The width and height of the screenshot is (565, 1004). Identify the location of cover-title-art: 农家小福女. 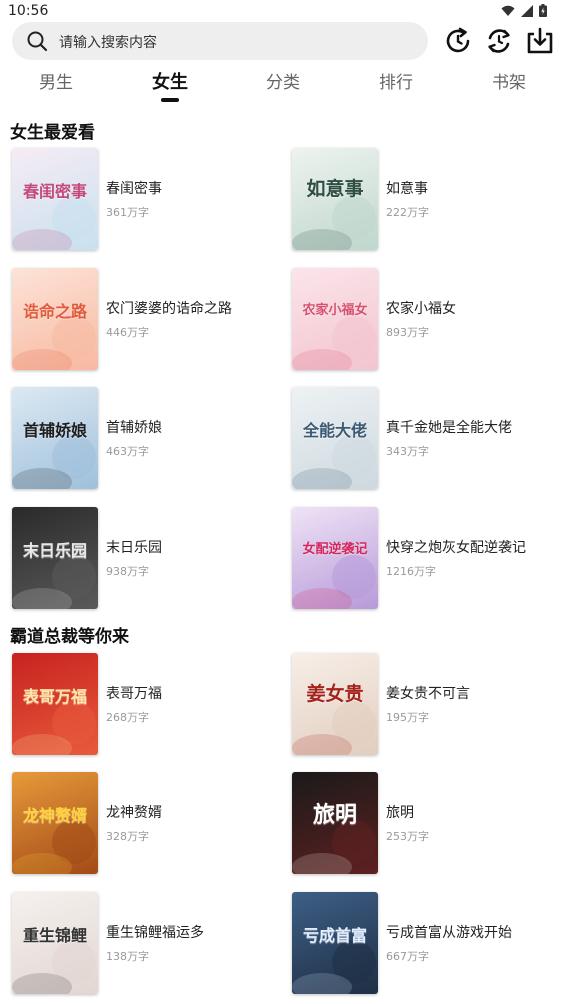
(335, 310).